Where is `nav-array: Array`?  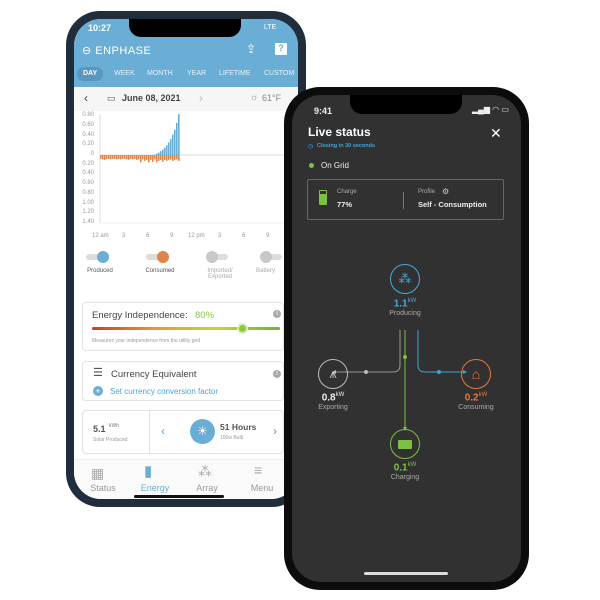 nav-array: Array is located at coordinates (207, 488).